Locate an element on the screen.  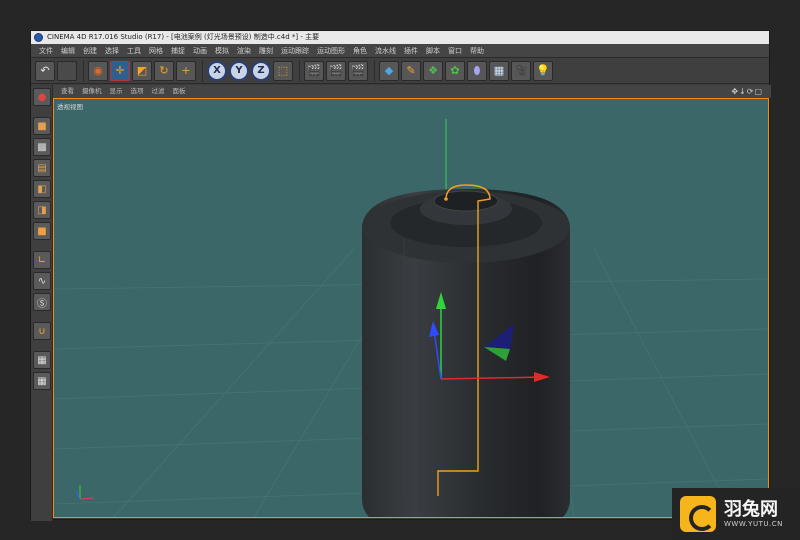
move-tool-button: ✛ is located at coordinates (120, 70).